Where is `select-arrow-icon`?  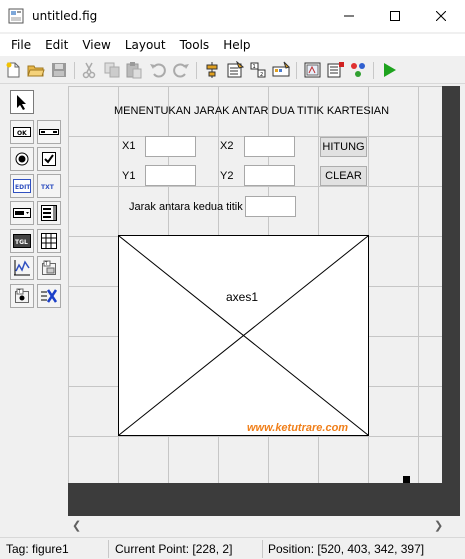 select-arrow-icon is located at coordinates (22, 102).